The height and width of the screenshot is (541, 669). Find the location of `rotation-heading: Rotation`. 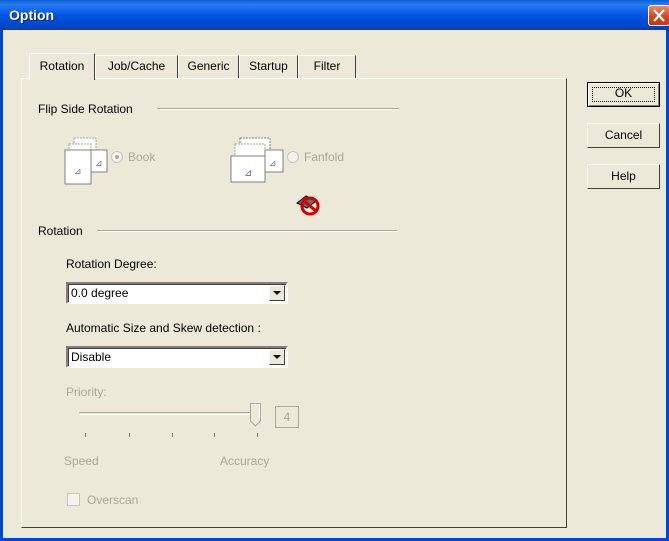

rotation-heading: Rotation is located at coordinates (60, 231).